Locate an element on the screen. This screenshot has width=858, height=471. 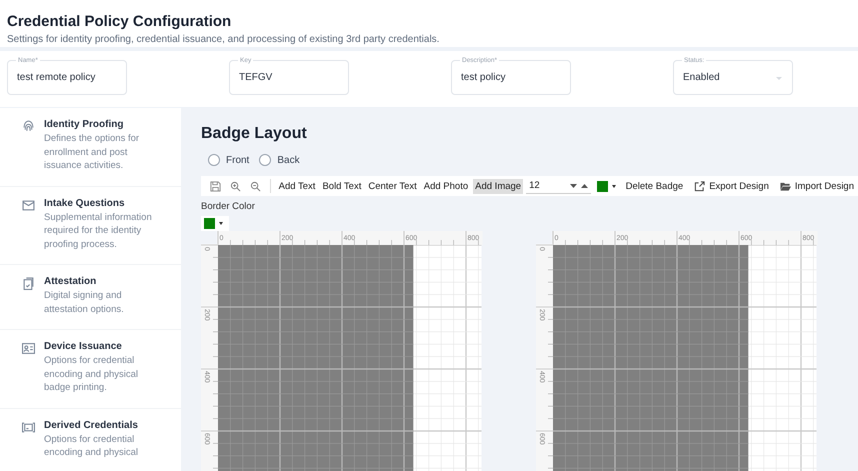
item-title: Attestation is located at coordinates (71, 281).